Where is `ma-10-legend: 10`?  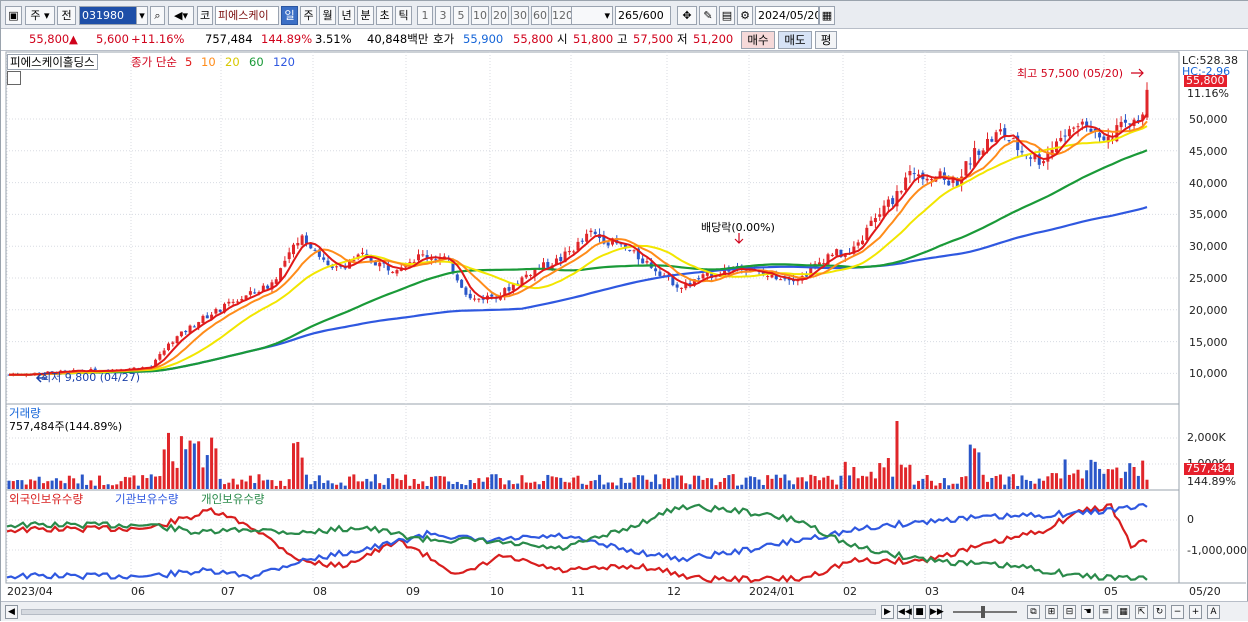
ma-10-legend: 10 is located at coordinates (208, 62).